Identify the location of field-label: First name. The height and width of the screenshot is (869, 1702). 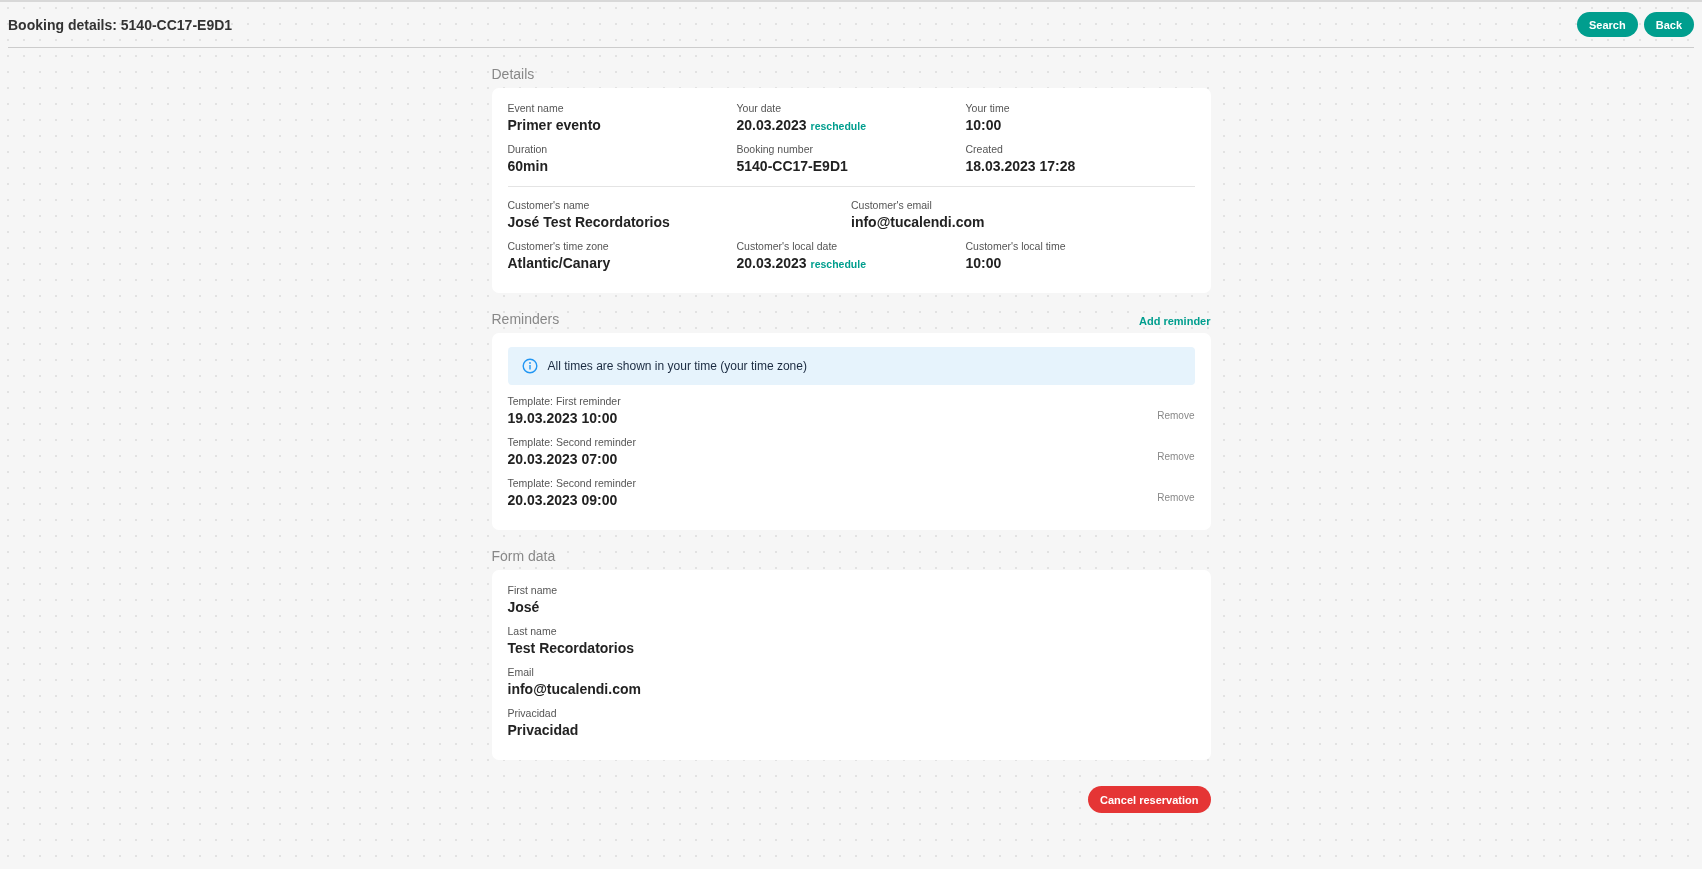
(533, 590).